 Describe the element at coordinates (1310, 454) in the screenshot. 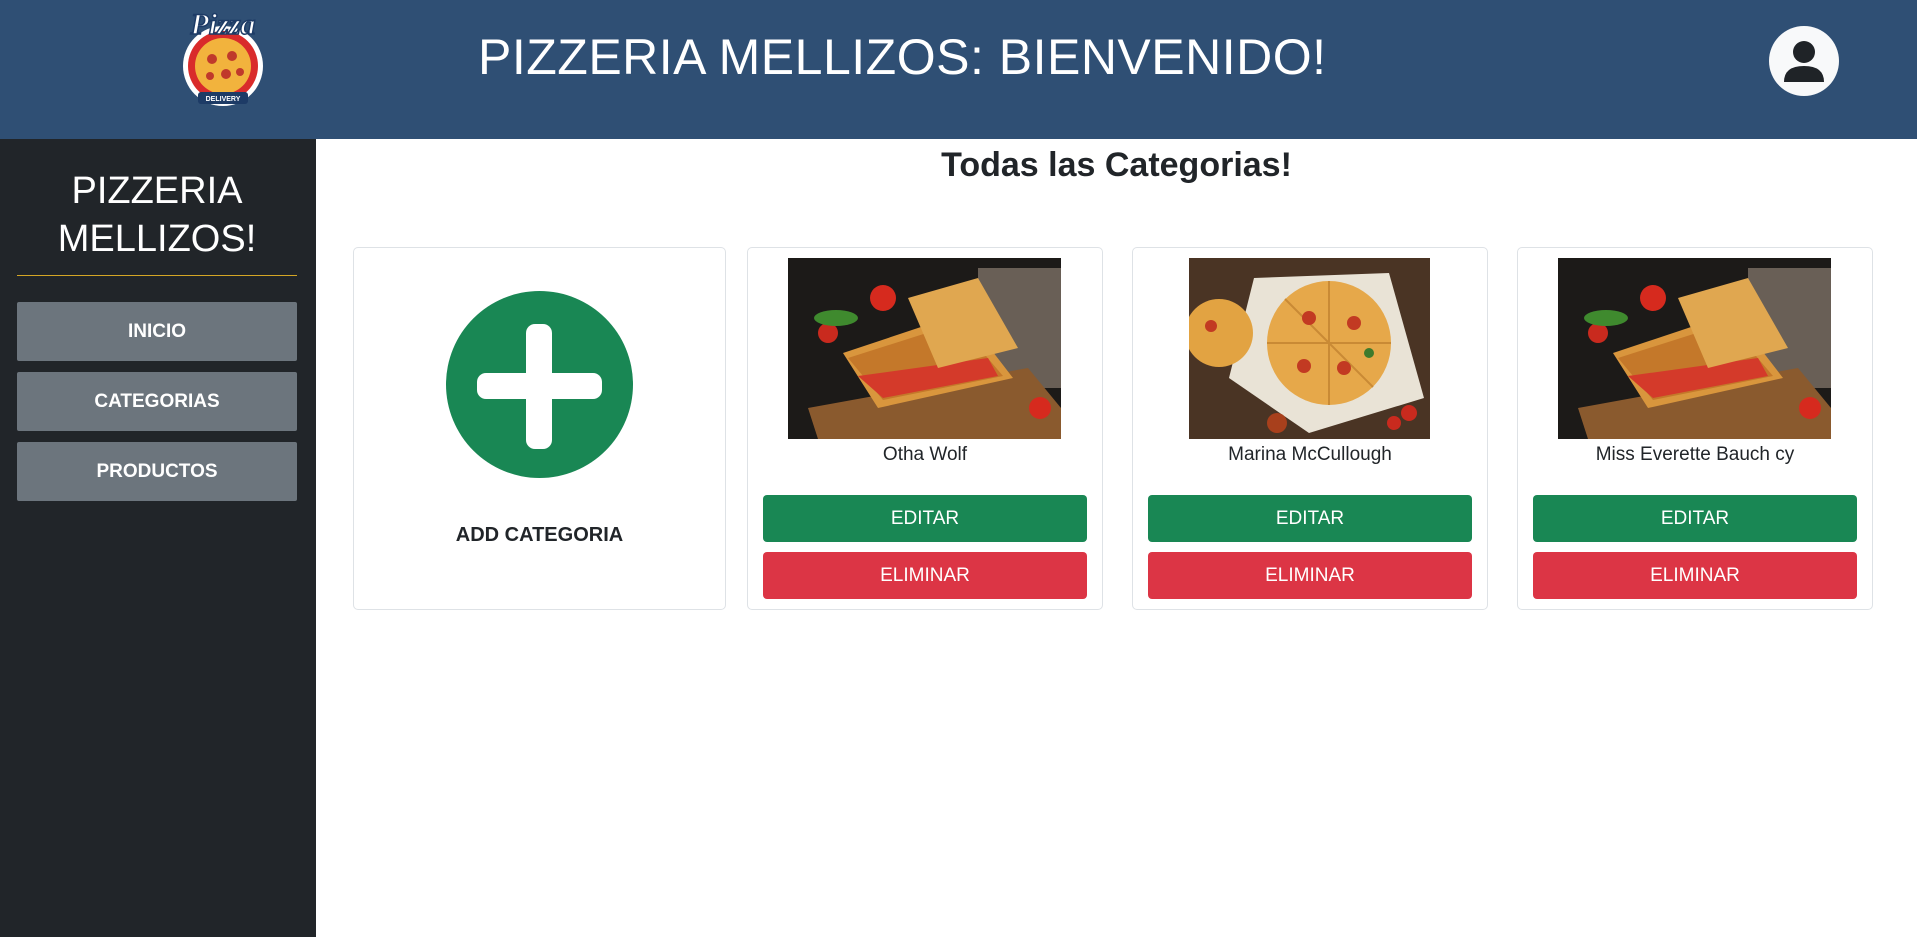

I see `category-name: Marina McCullough` at that location.